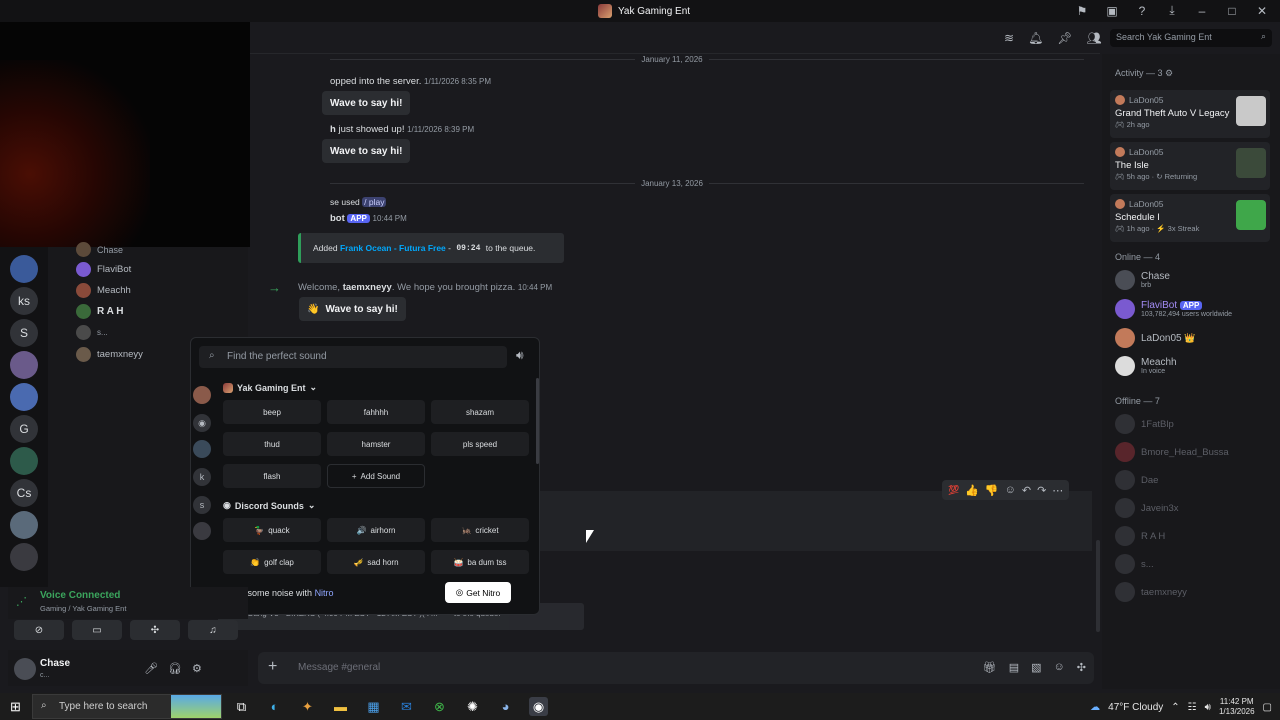 Image resolution: width=1280 pixels, height=720 pixels. What do you see at coordinates (1232, 11) in the screenshot?
I see `maximize-icon: □` at bounding box center [1232, 11].